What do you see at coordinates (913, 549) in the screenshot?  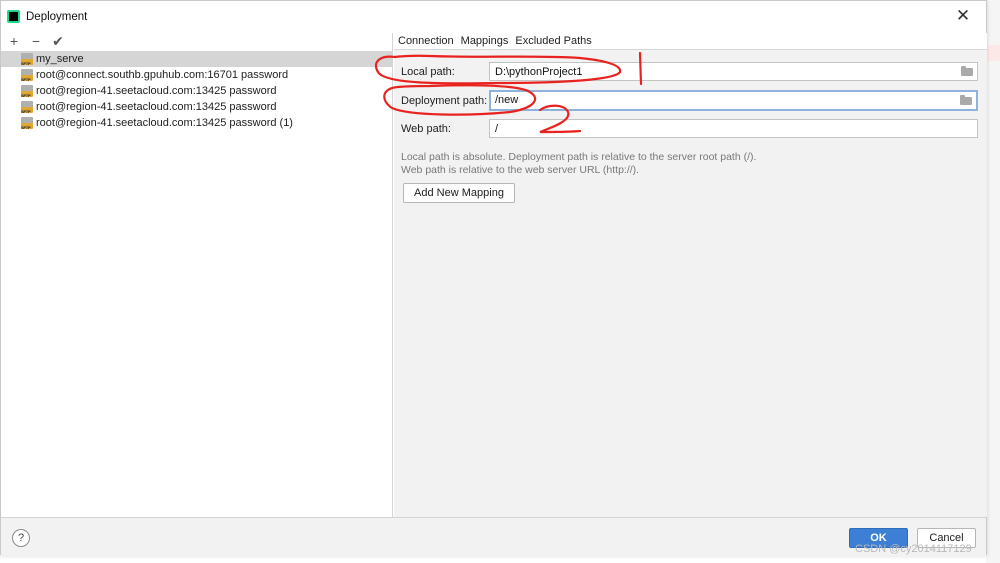 I see `watermark: CSDN @cy2014117129` at bounding box center [913, 549].